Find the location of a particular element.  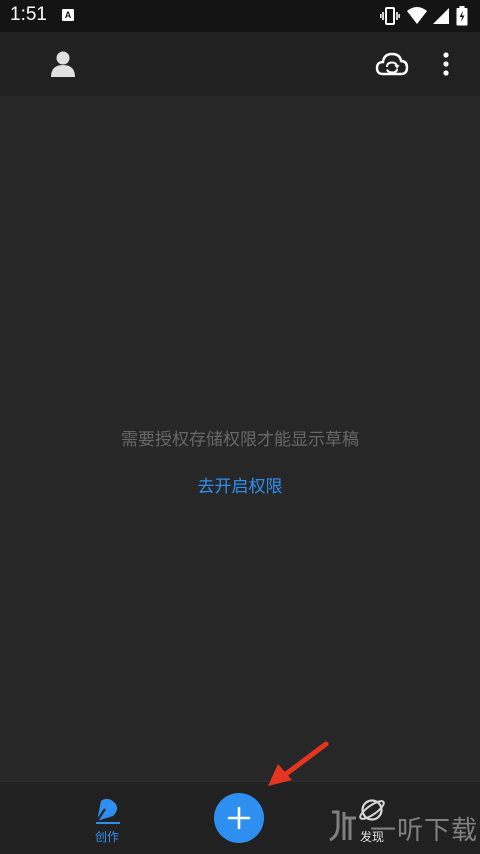

nav-label-create: 创作 is located at coordinates (106, 837).